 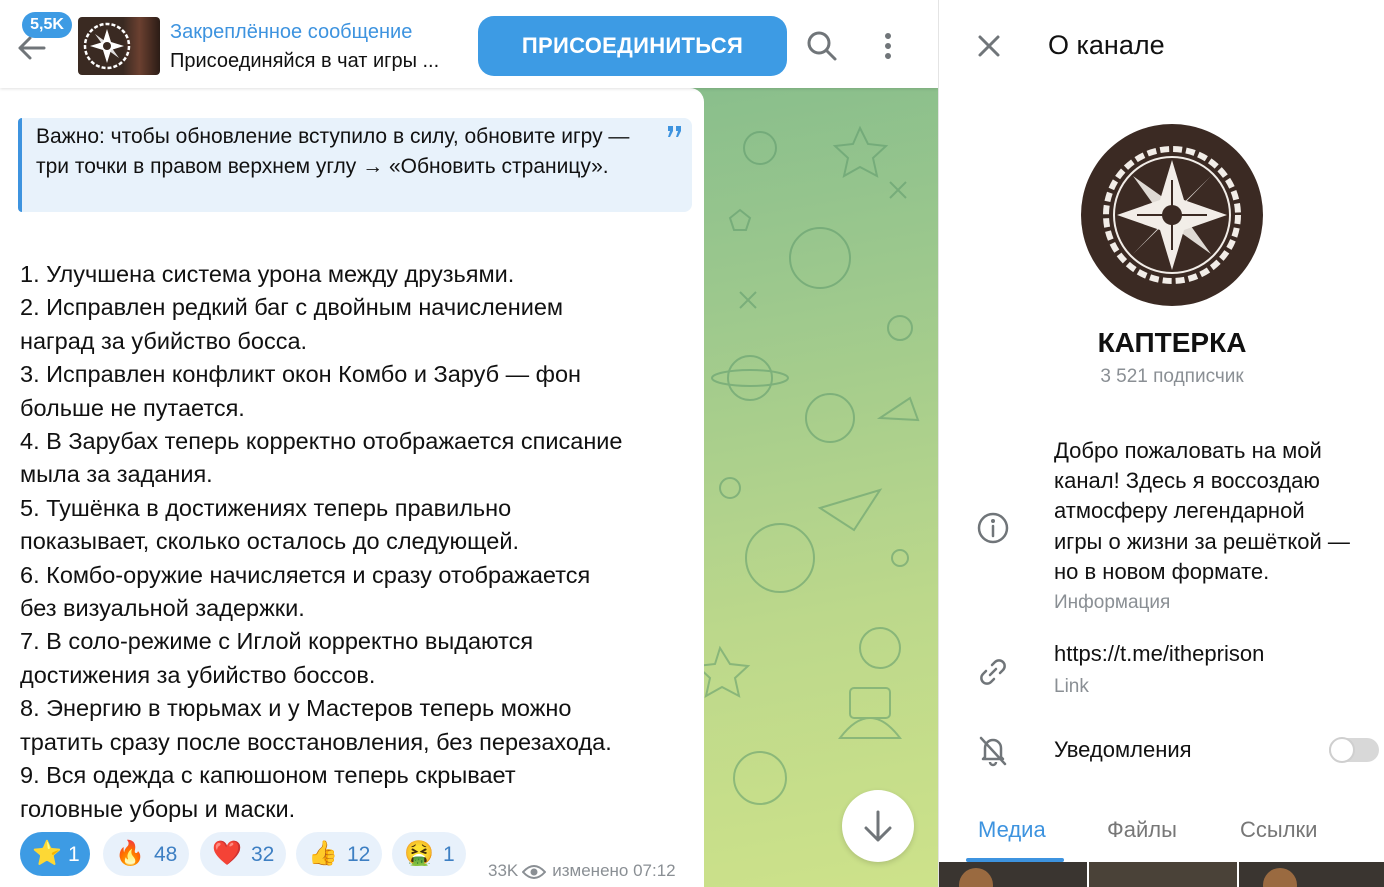 What do you see at coordinates (1012, 830) in the screenshot?
I see `tab-media: Медиа` at bounding box center [1012, 830].